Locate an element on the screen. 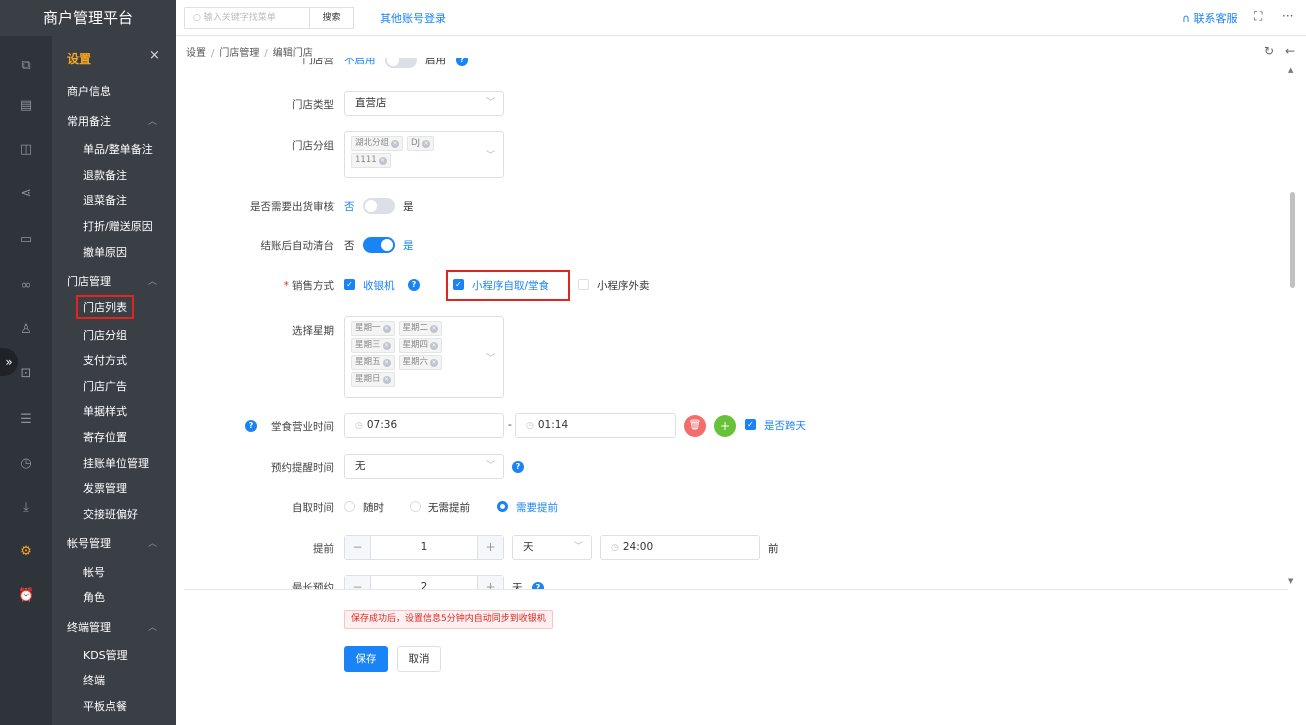  sidebar-item-cancel-reasons: 撤单原因 is located at coordinates (105, 252).